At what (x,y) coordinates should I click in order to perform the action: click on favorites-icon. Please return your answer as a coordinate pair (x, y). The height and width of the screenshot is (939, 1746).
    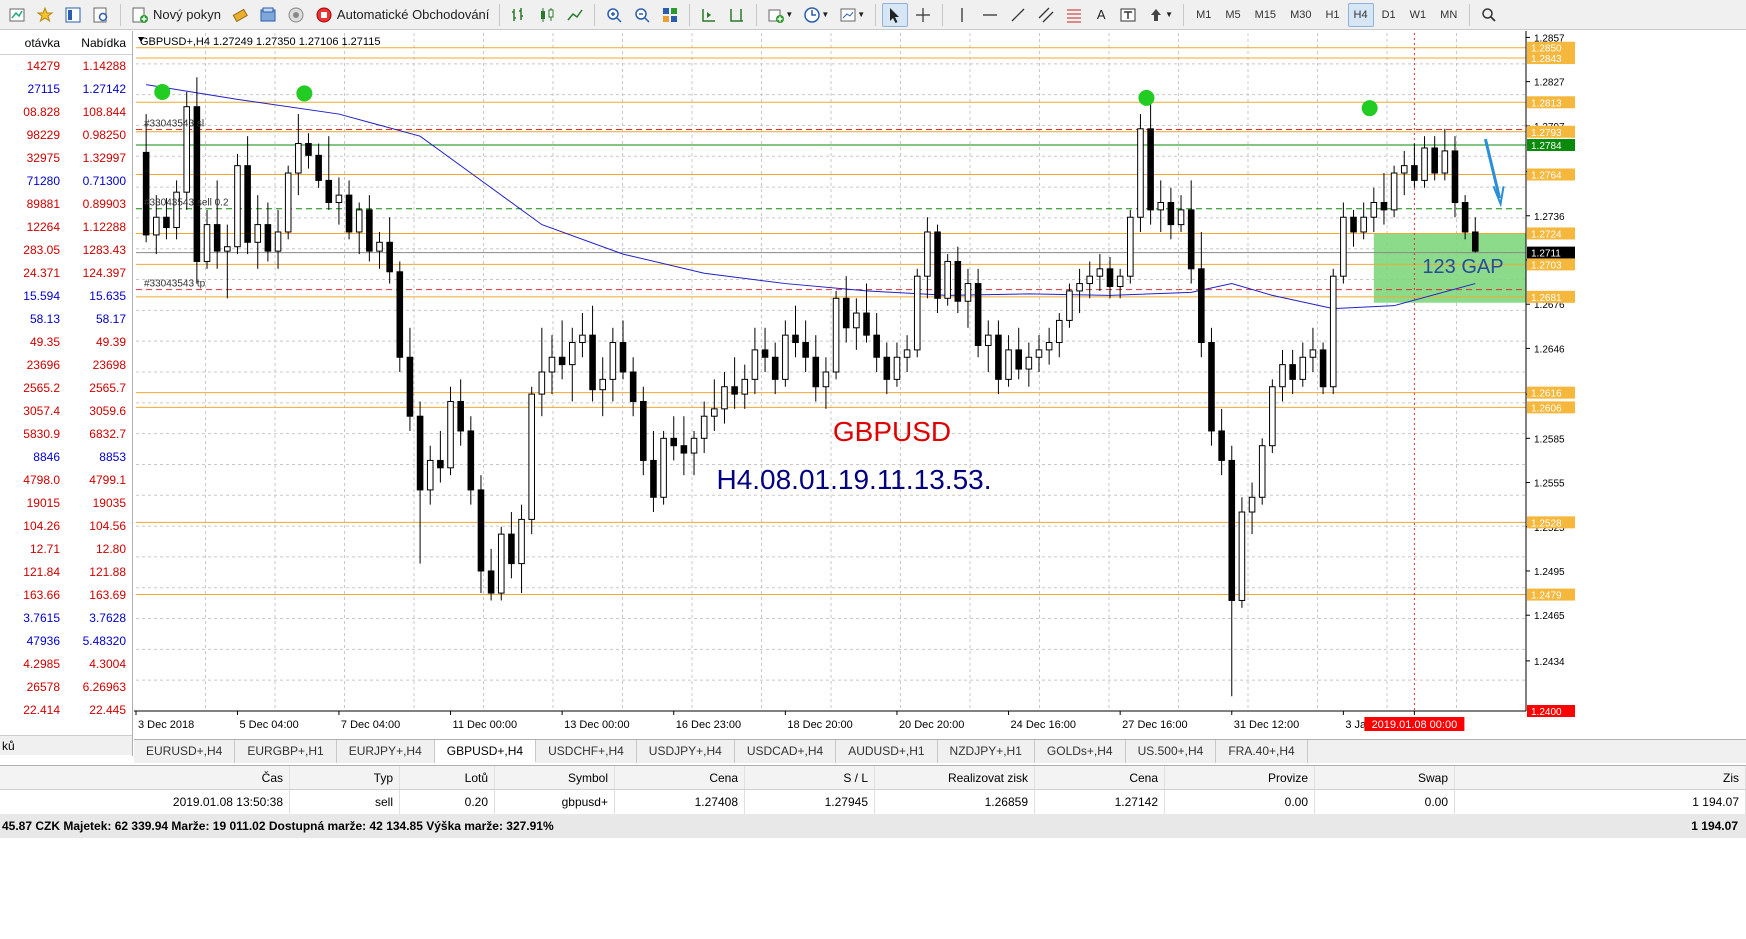
    Looking at the image, I should click on (45, 15).